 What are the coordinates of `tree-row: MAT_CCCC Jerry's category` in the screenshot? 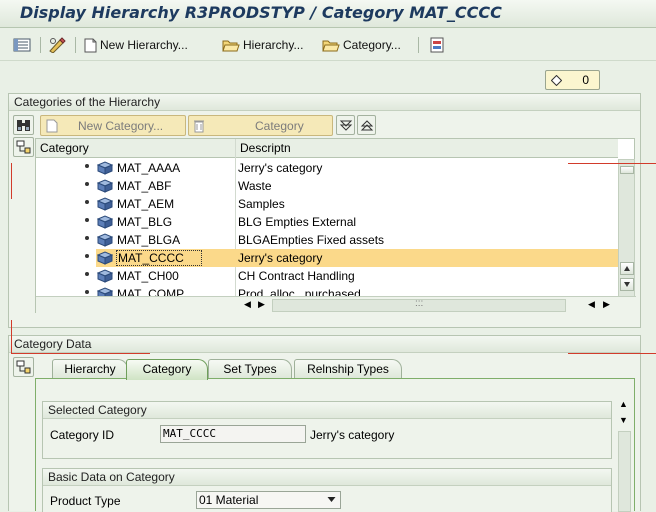 It's located at (351, 258).